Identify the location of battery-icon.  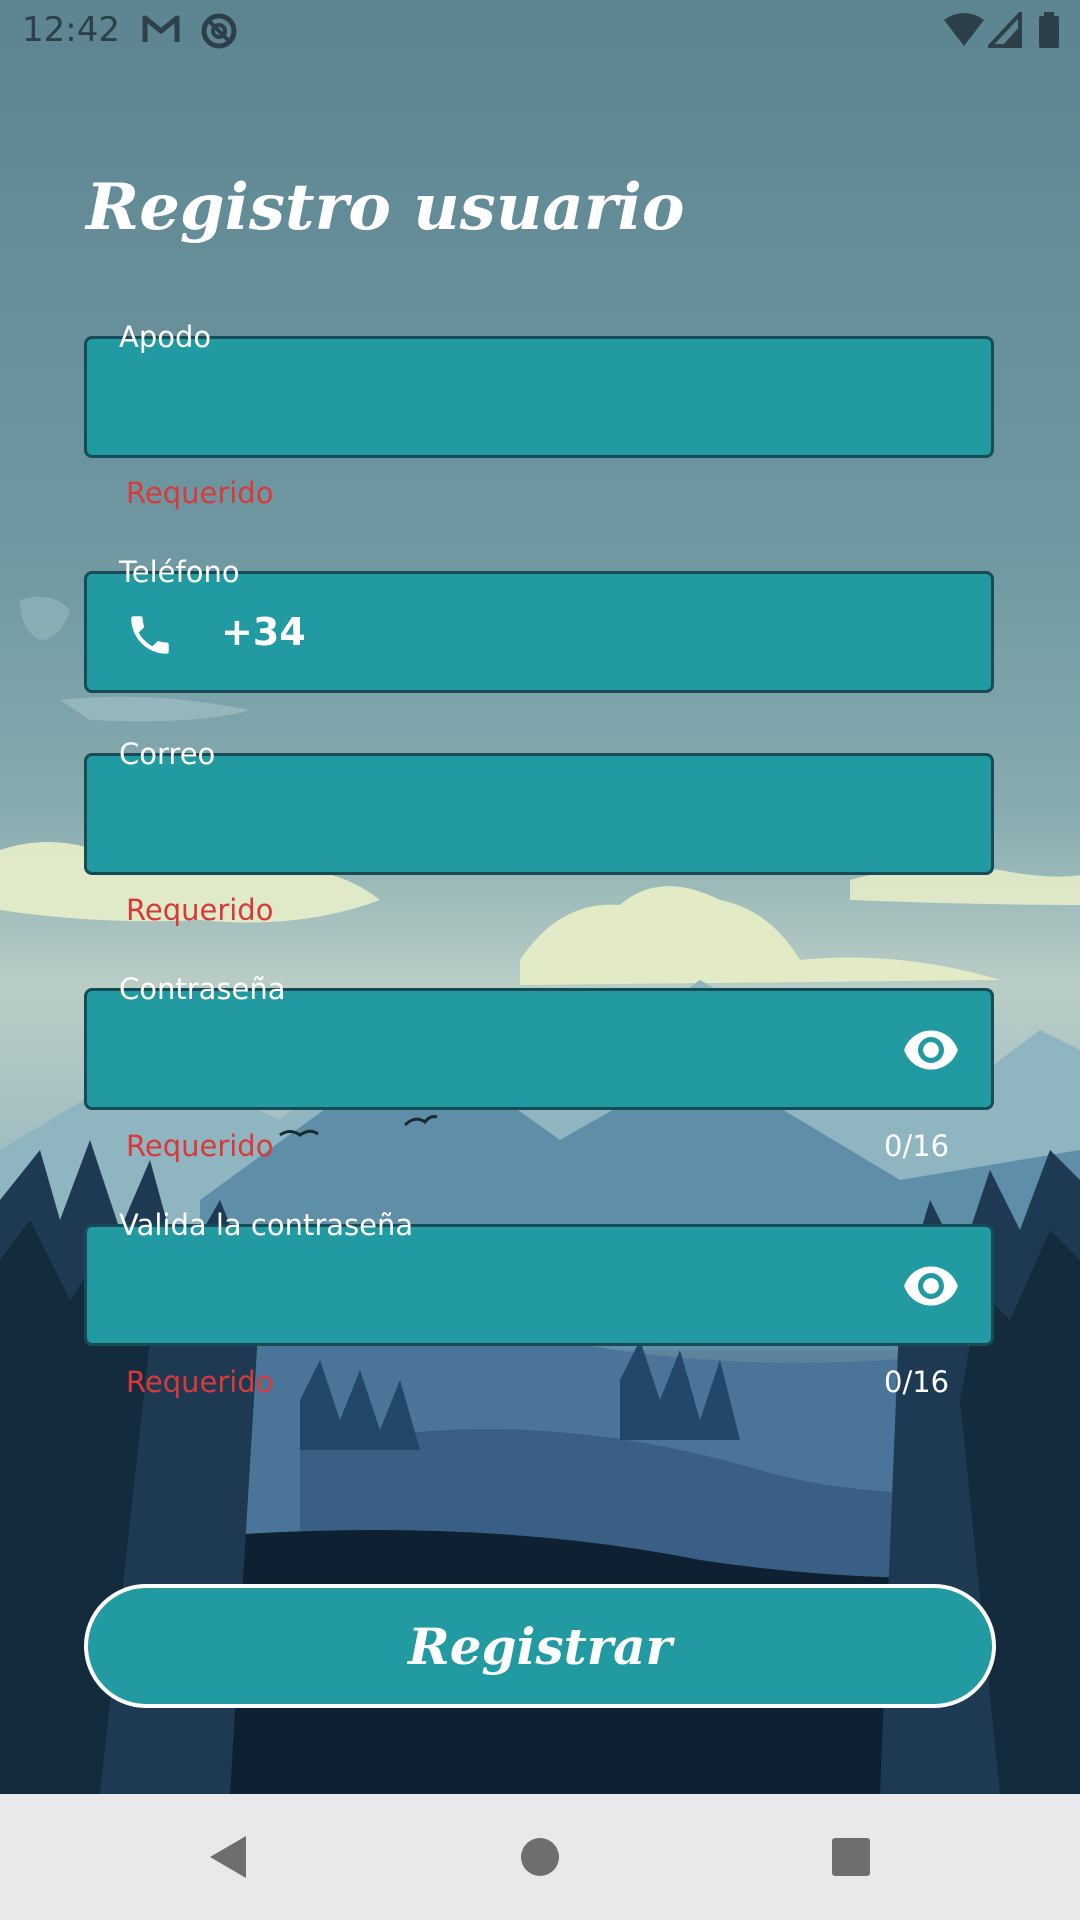
(1049, 30).